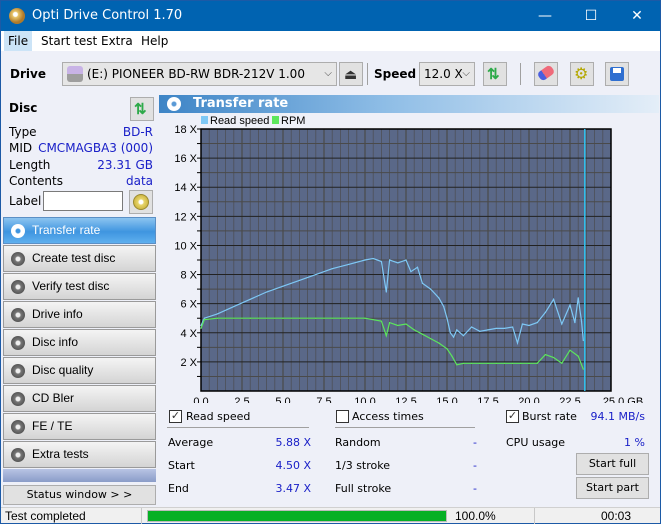  What do you see at coordinates (293, 465) in the screenshot?
I see `start-value: 4.50 X` at bounding box center [293, 465].